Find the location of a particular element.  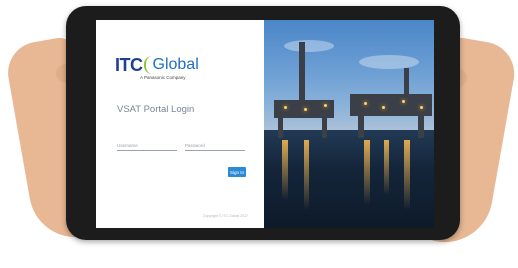

rig-derrick is located at coordinates (302, 73).